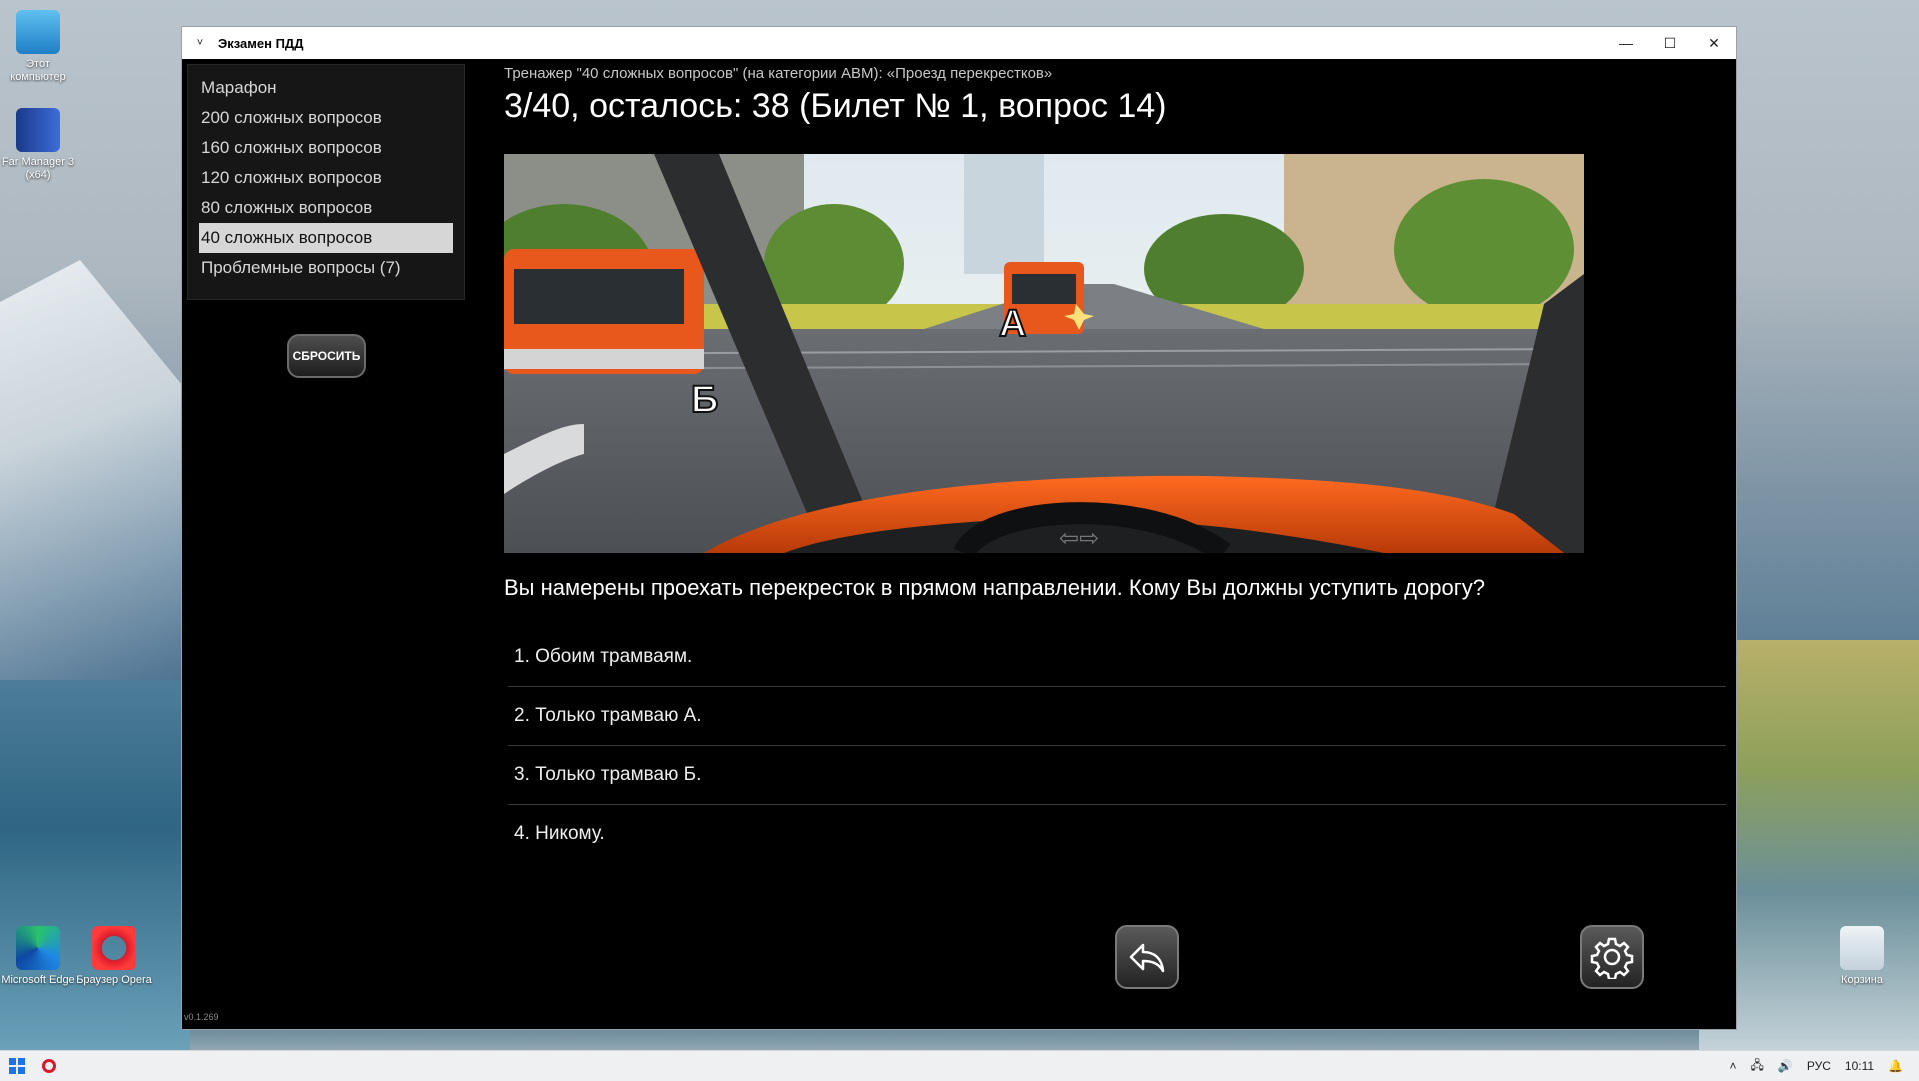 This screenshot has width=1919, height=1081. I want to click on start-button, so click(17, 1066).